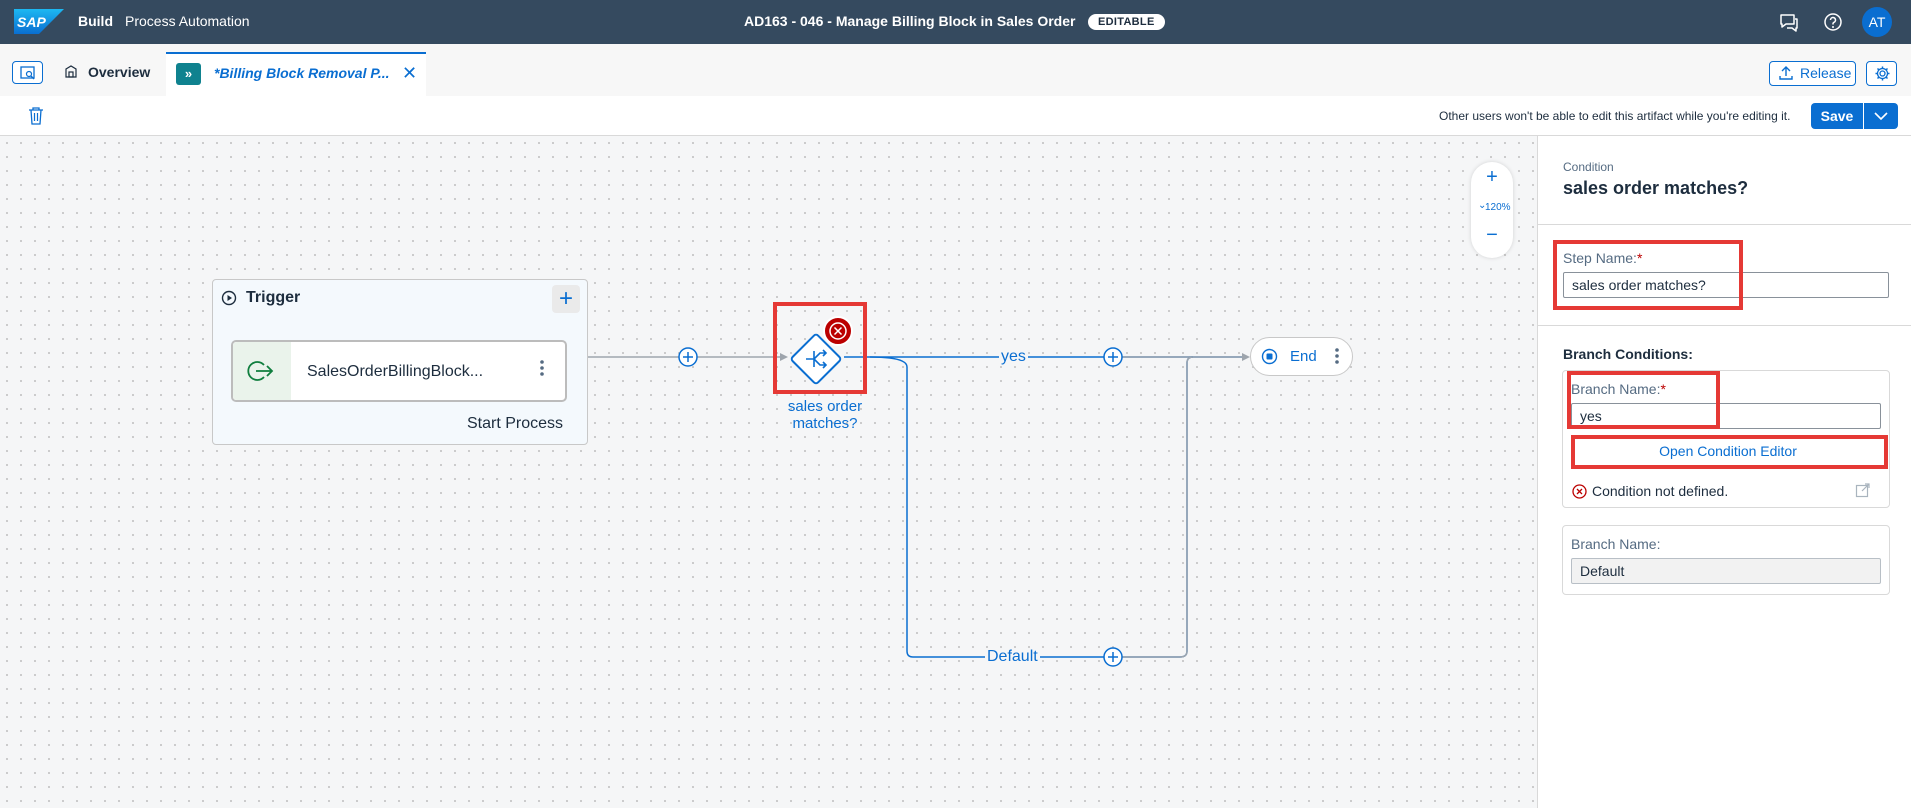 This screenshot has width=1911, height=808. Describe the element at coordinates (31, 22) in the screenshot. I see `logo-text: SAP` at that location.